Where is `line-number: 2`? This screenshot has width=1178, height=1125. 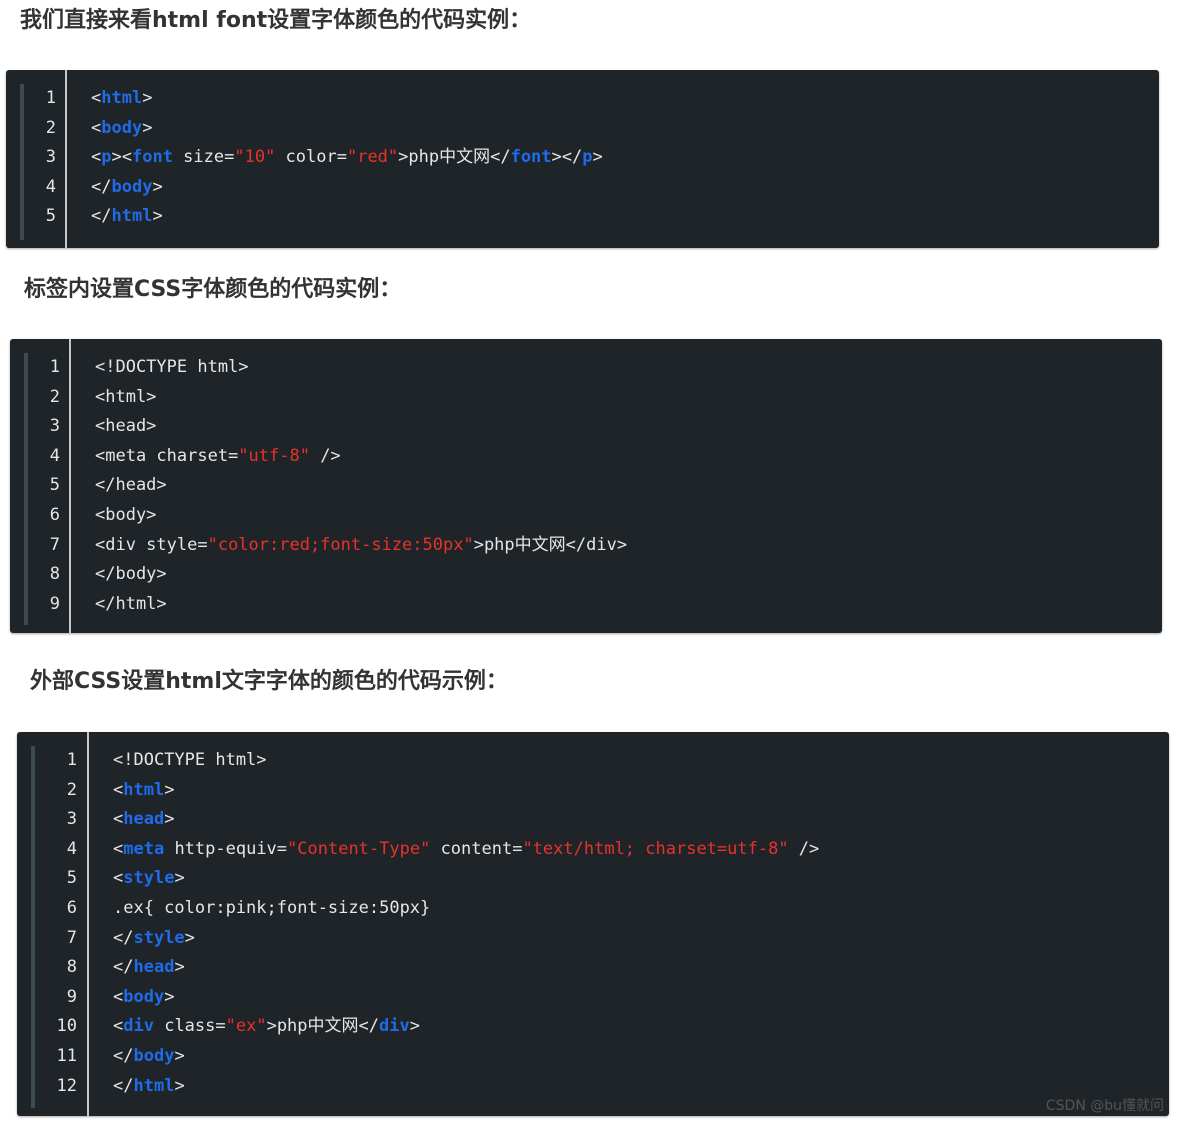 line-number: 2 is located at coordinates (50, 127).